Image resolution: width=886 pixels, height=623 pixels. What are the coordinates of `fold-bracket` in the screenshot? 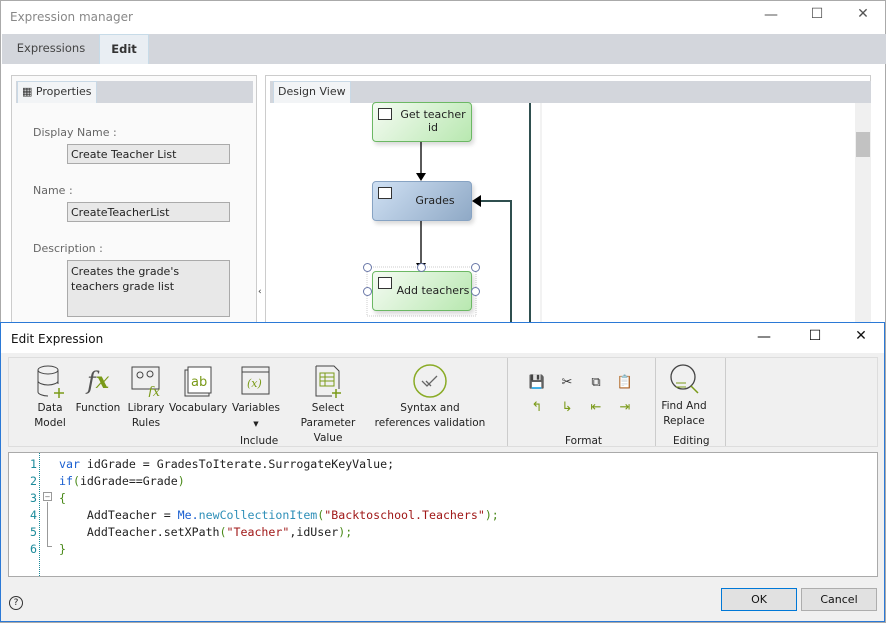 It's located at (49, 524).